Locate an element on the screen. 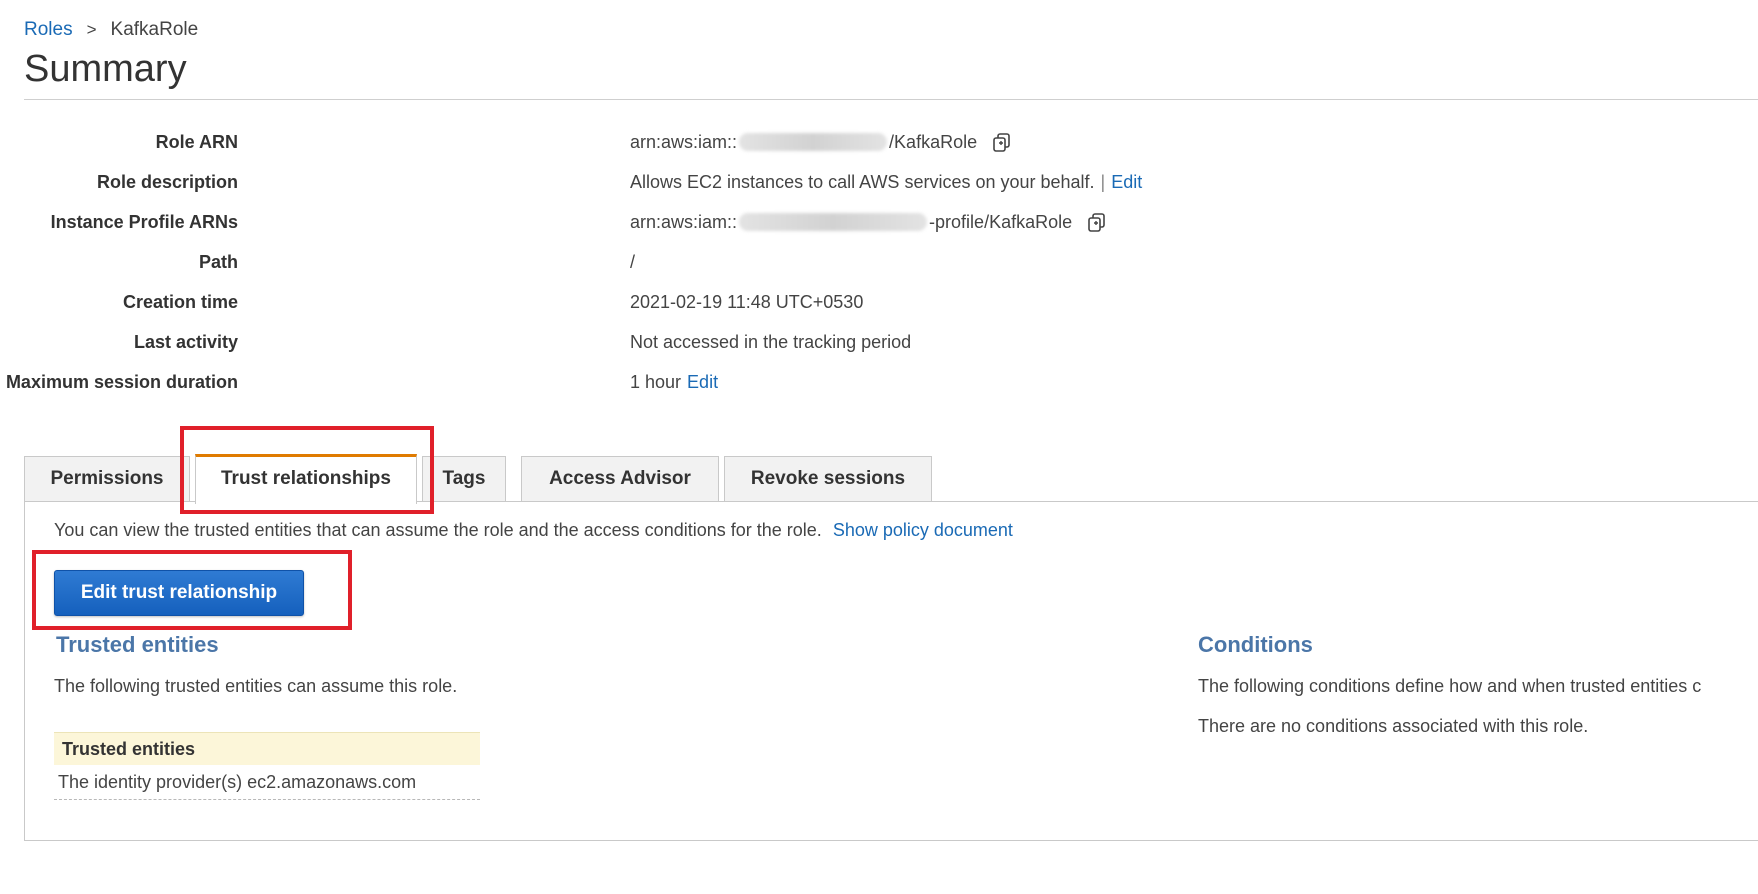 The image size is (1758, 894). instance-profile-arns-value: arn:aws:iam:: -profile/KafkaRole is located at coordinates (869, 222).